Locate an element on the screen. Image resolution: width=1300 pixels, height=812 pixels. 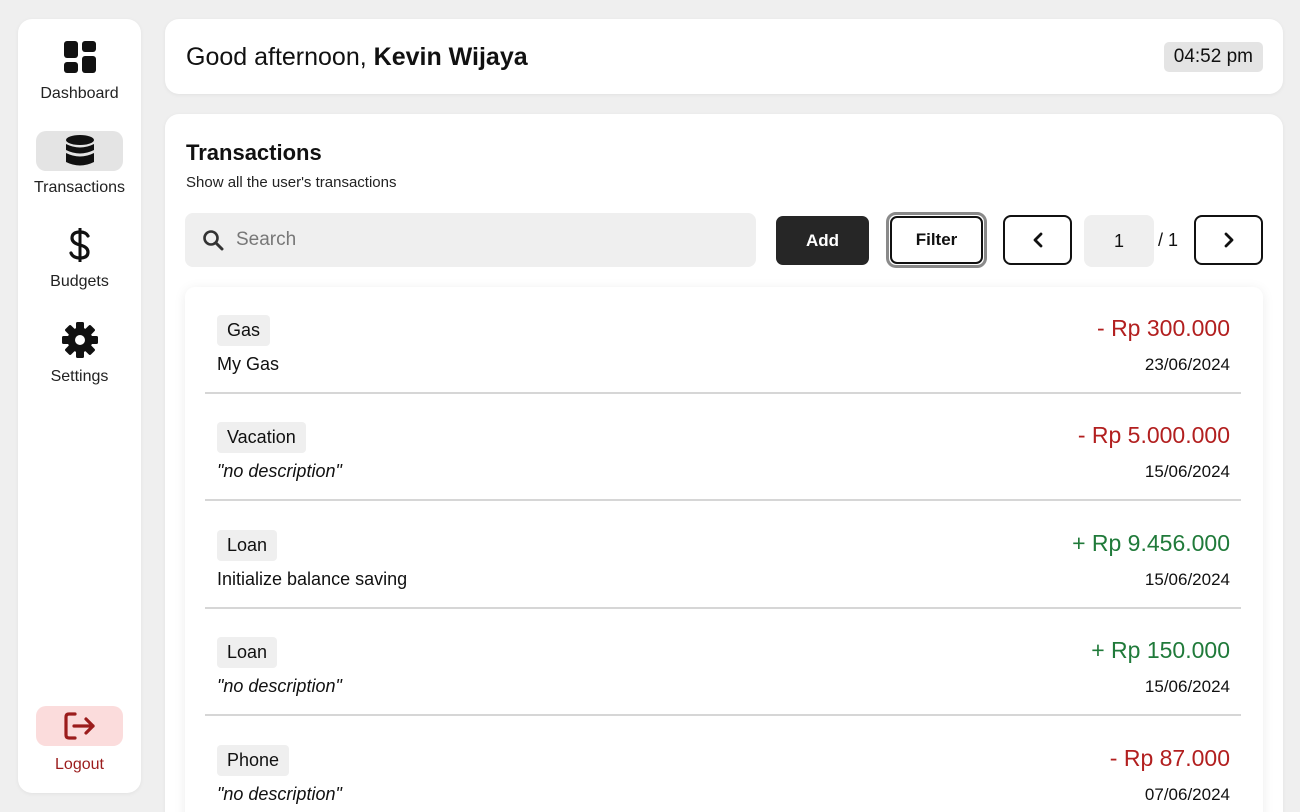
sidebar-item-label: Transactions is located at coordinates (79, 187).